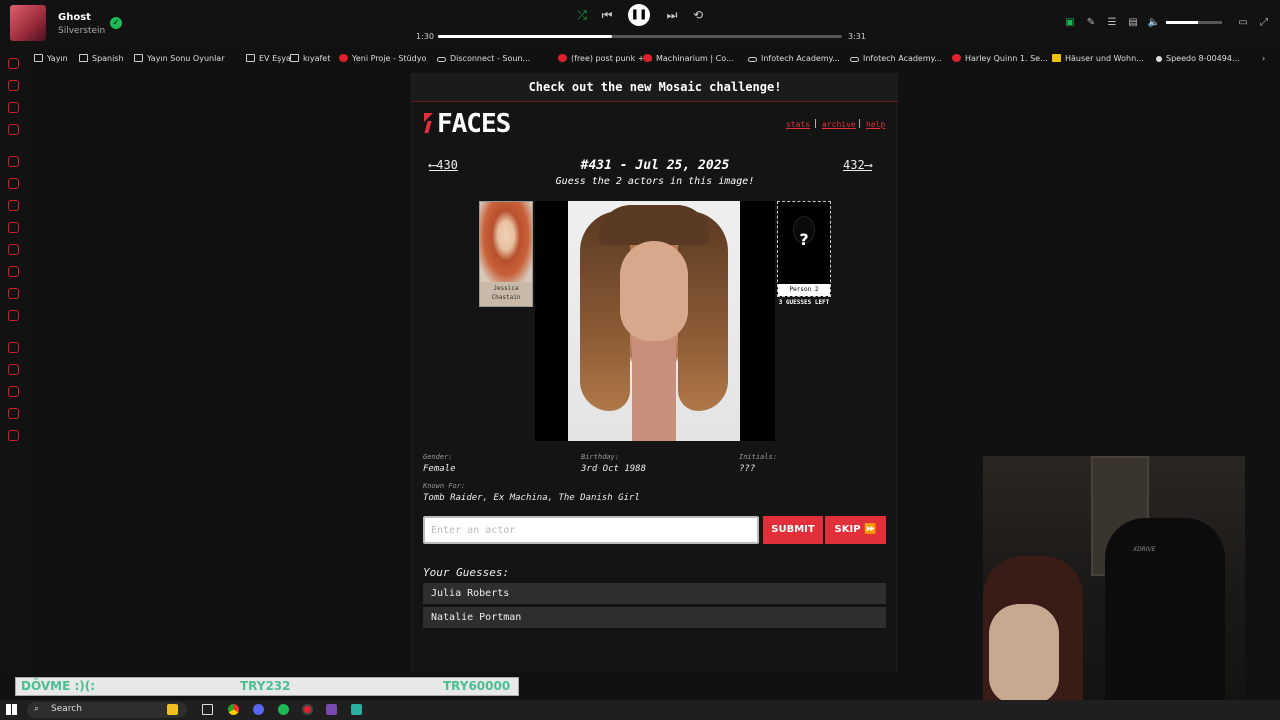 This screenshot has width=1280, height=720. I want to click on streaming-app-icon, so click(356, 709).